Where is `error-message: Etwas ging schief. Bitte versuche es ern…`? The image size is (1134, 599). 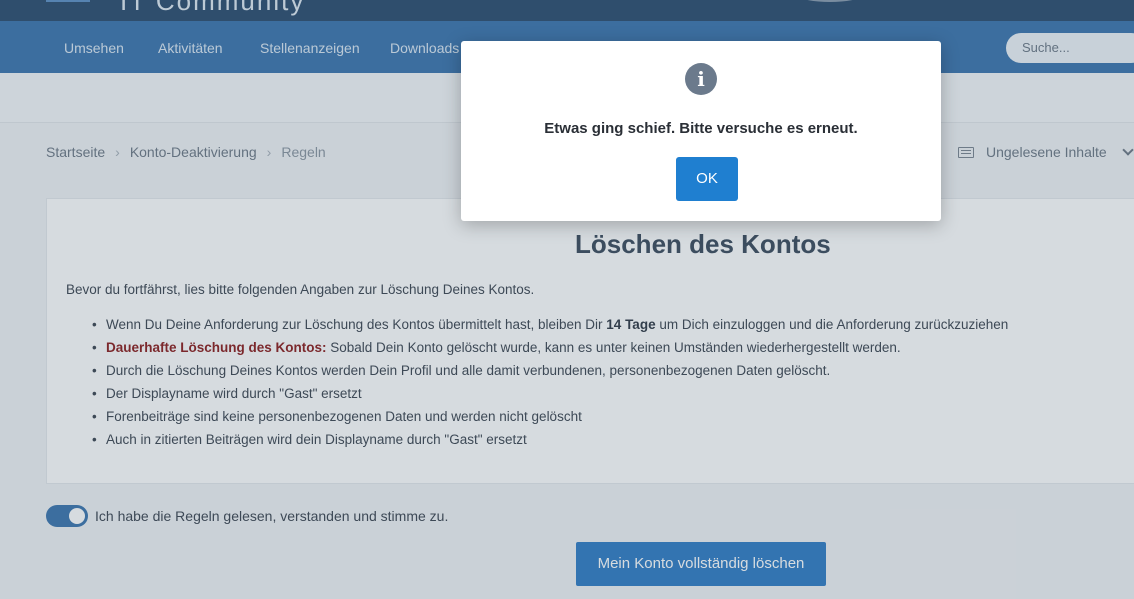 error-message: Etwas ging schief. Bitte versuche es ern… is located at coordinates (701, 128).